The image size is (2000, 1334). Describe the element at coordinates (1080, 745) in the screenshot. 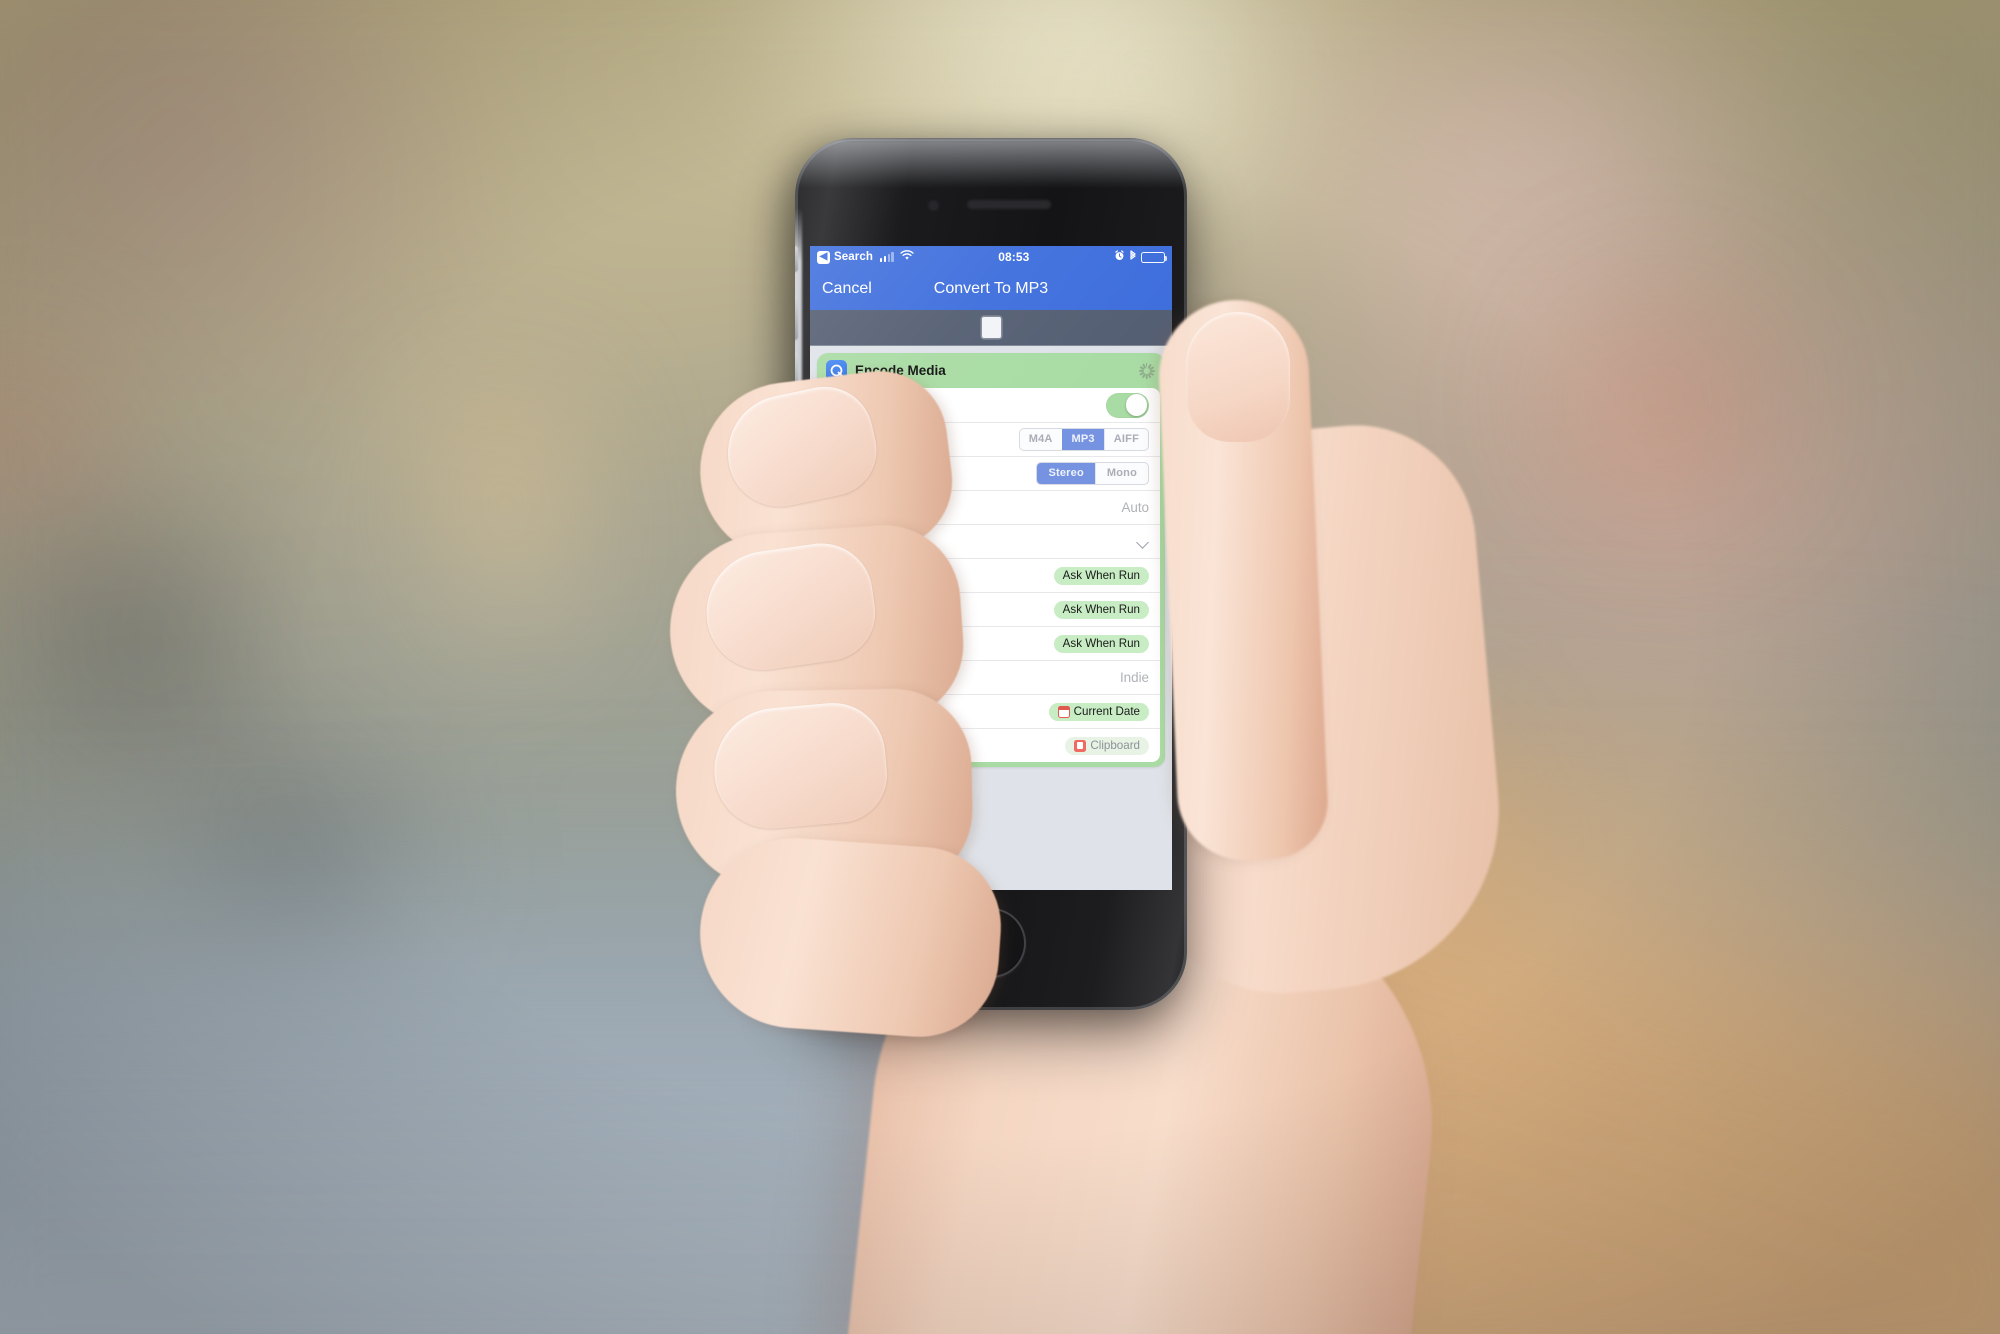

I see `clipboard-icon` at that location.